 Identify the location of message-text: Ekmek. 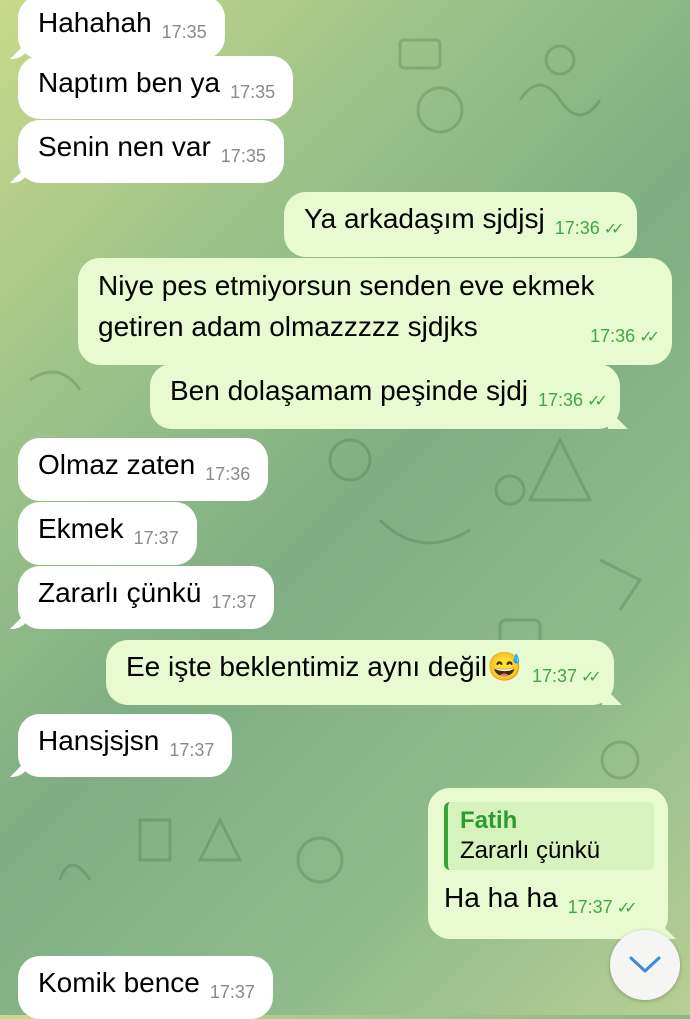
(81, 528).